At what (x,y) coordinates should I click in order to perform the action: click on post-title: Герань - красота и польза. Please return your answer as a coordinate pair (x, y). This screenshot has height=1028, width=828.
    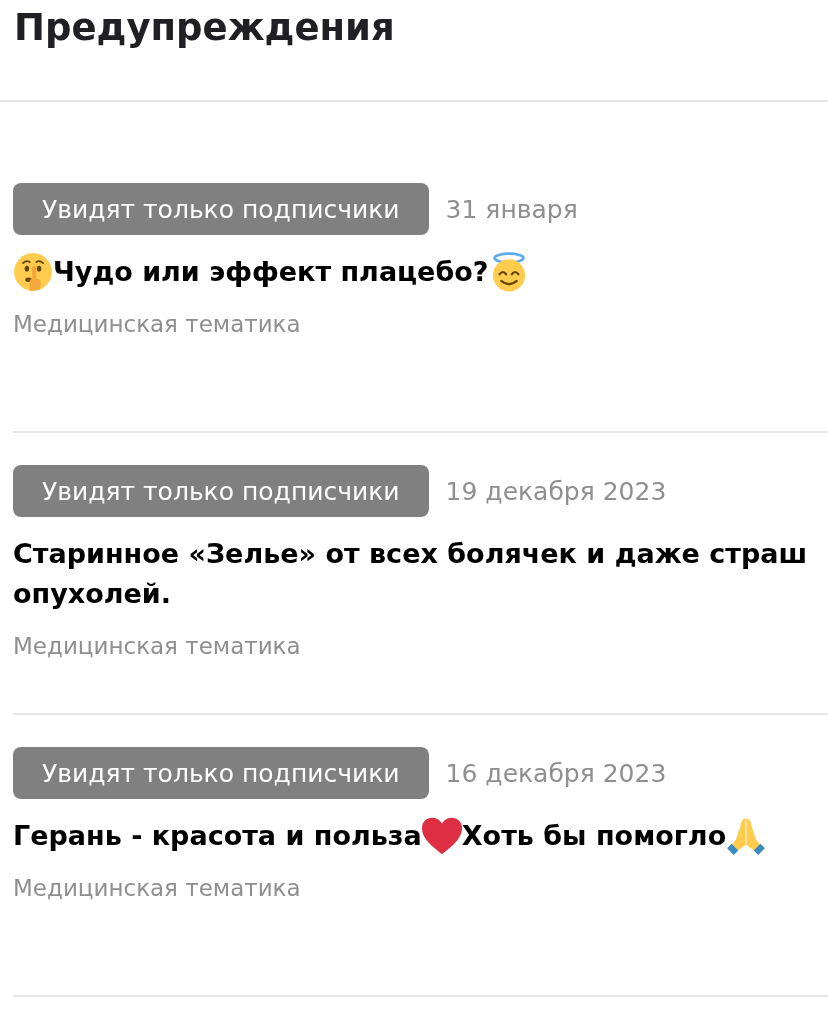
    Looking at the image, I should click on (217, 836).